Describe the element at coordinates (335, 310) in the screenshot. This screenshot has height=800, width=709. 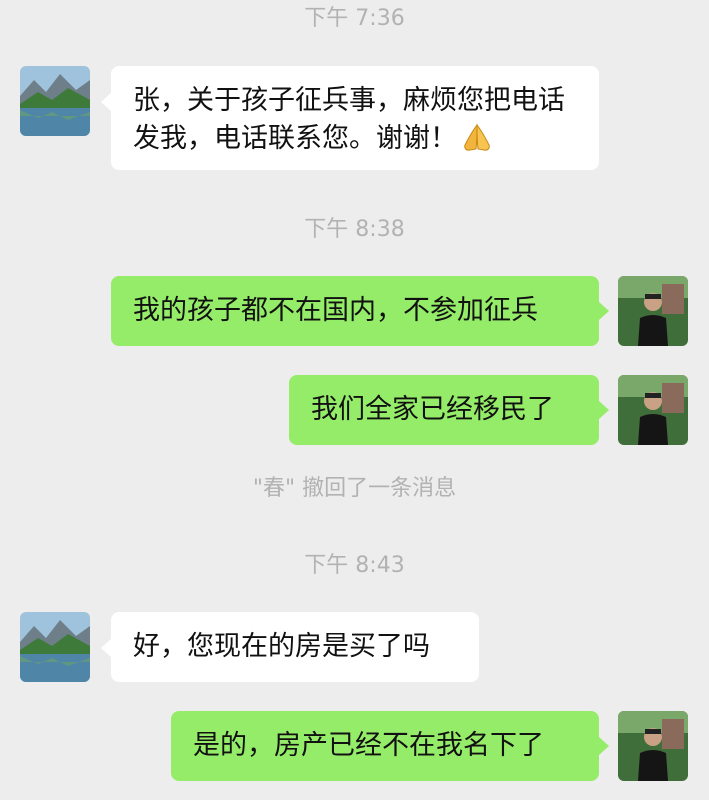
I see `message-text: 我的孩子都不在国内，不参加征兵` at that location.